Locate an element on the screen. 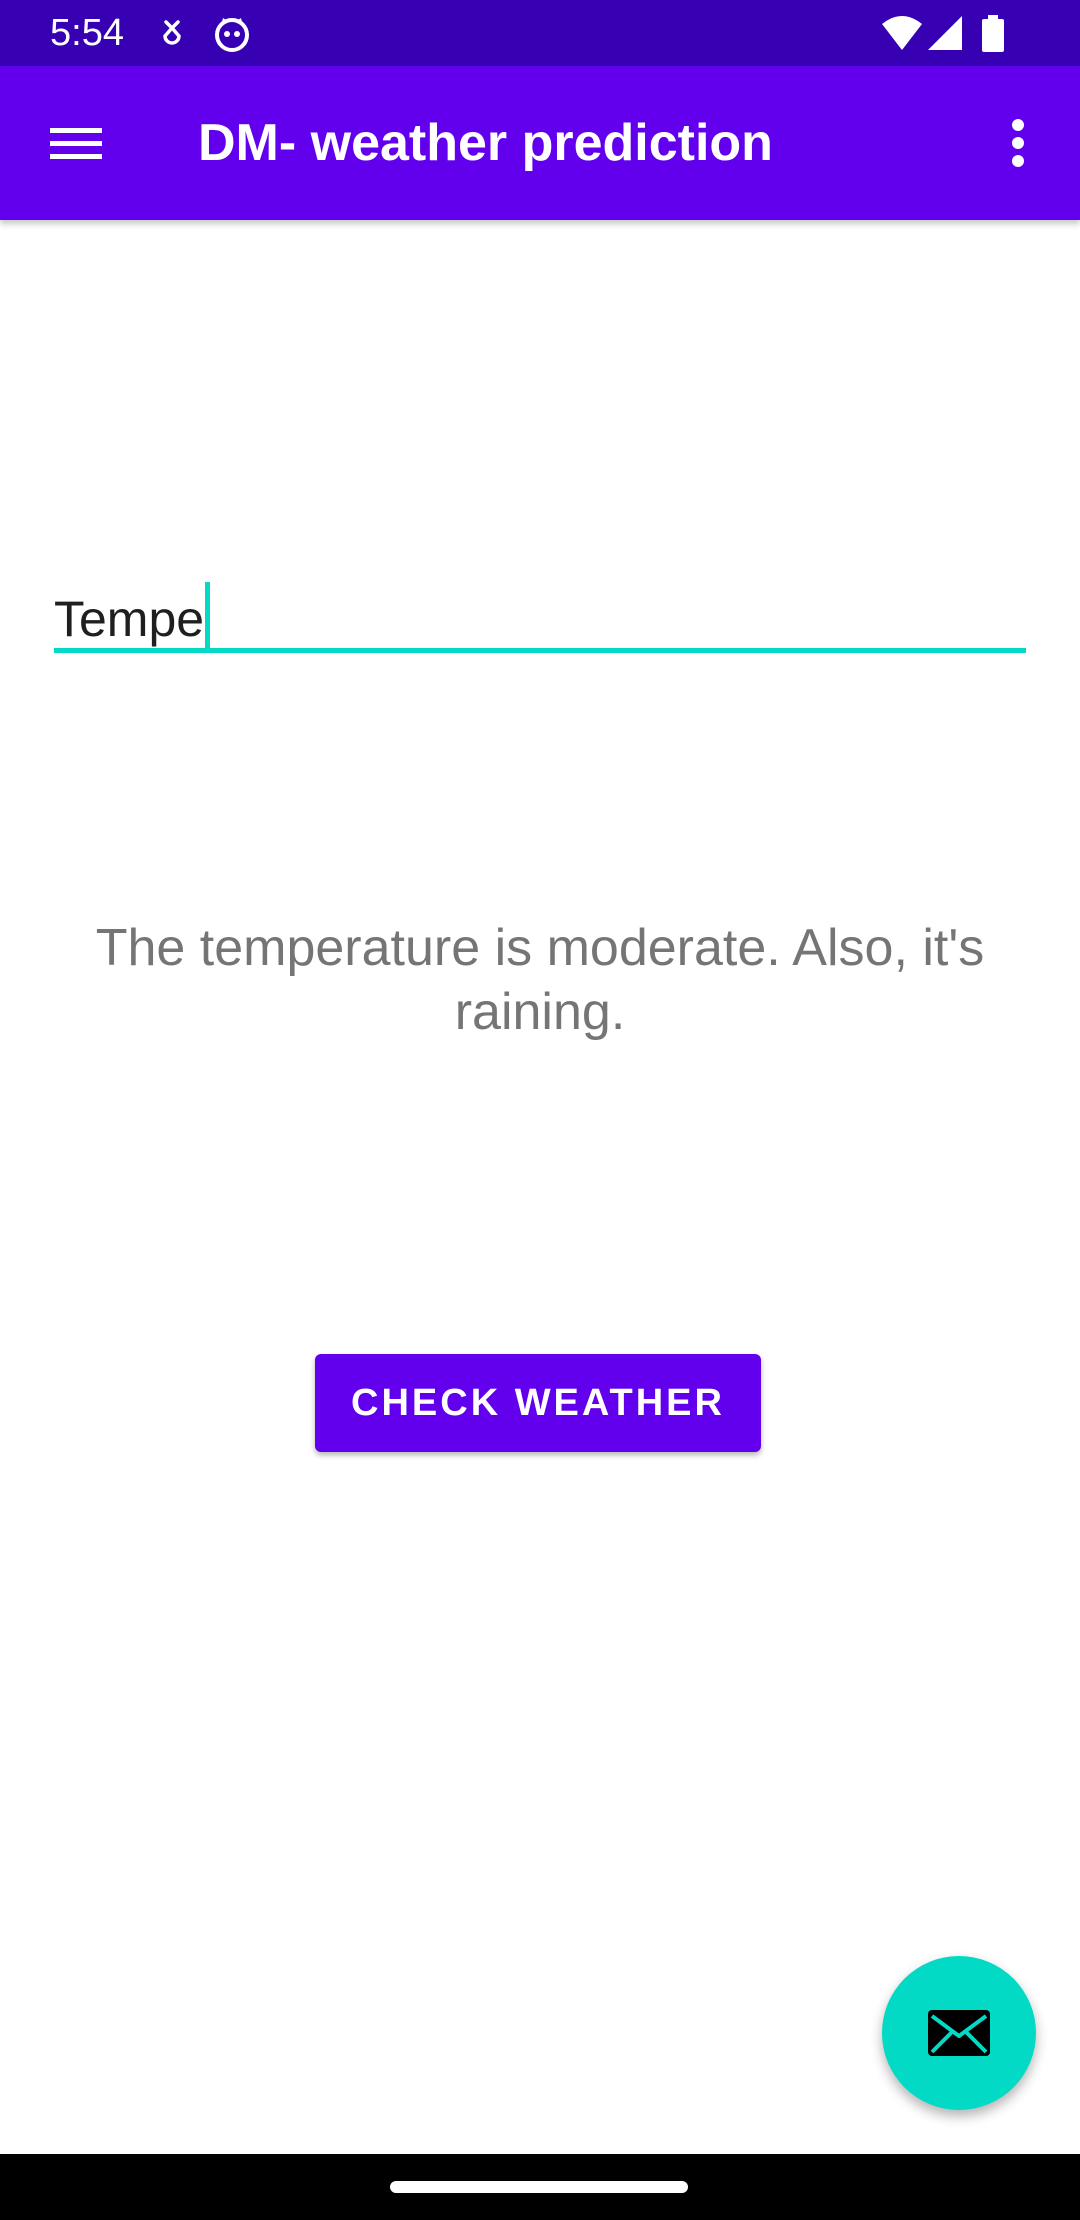 The width and height of the screenshot is (1080, 2220). more-vert-icon is located at coordinates (1018, 143).